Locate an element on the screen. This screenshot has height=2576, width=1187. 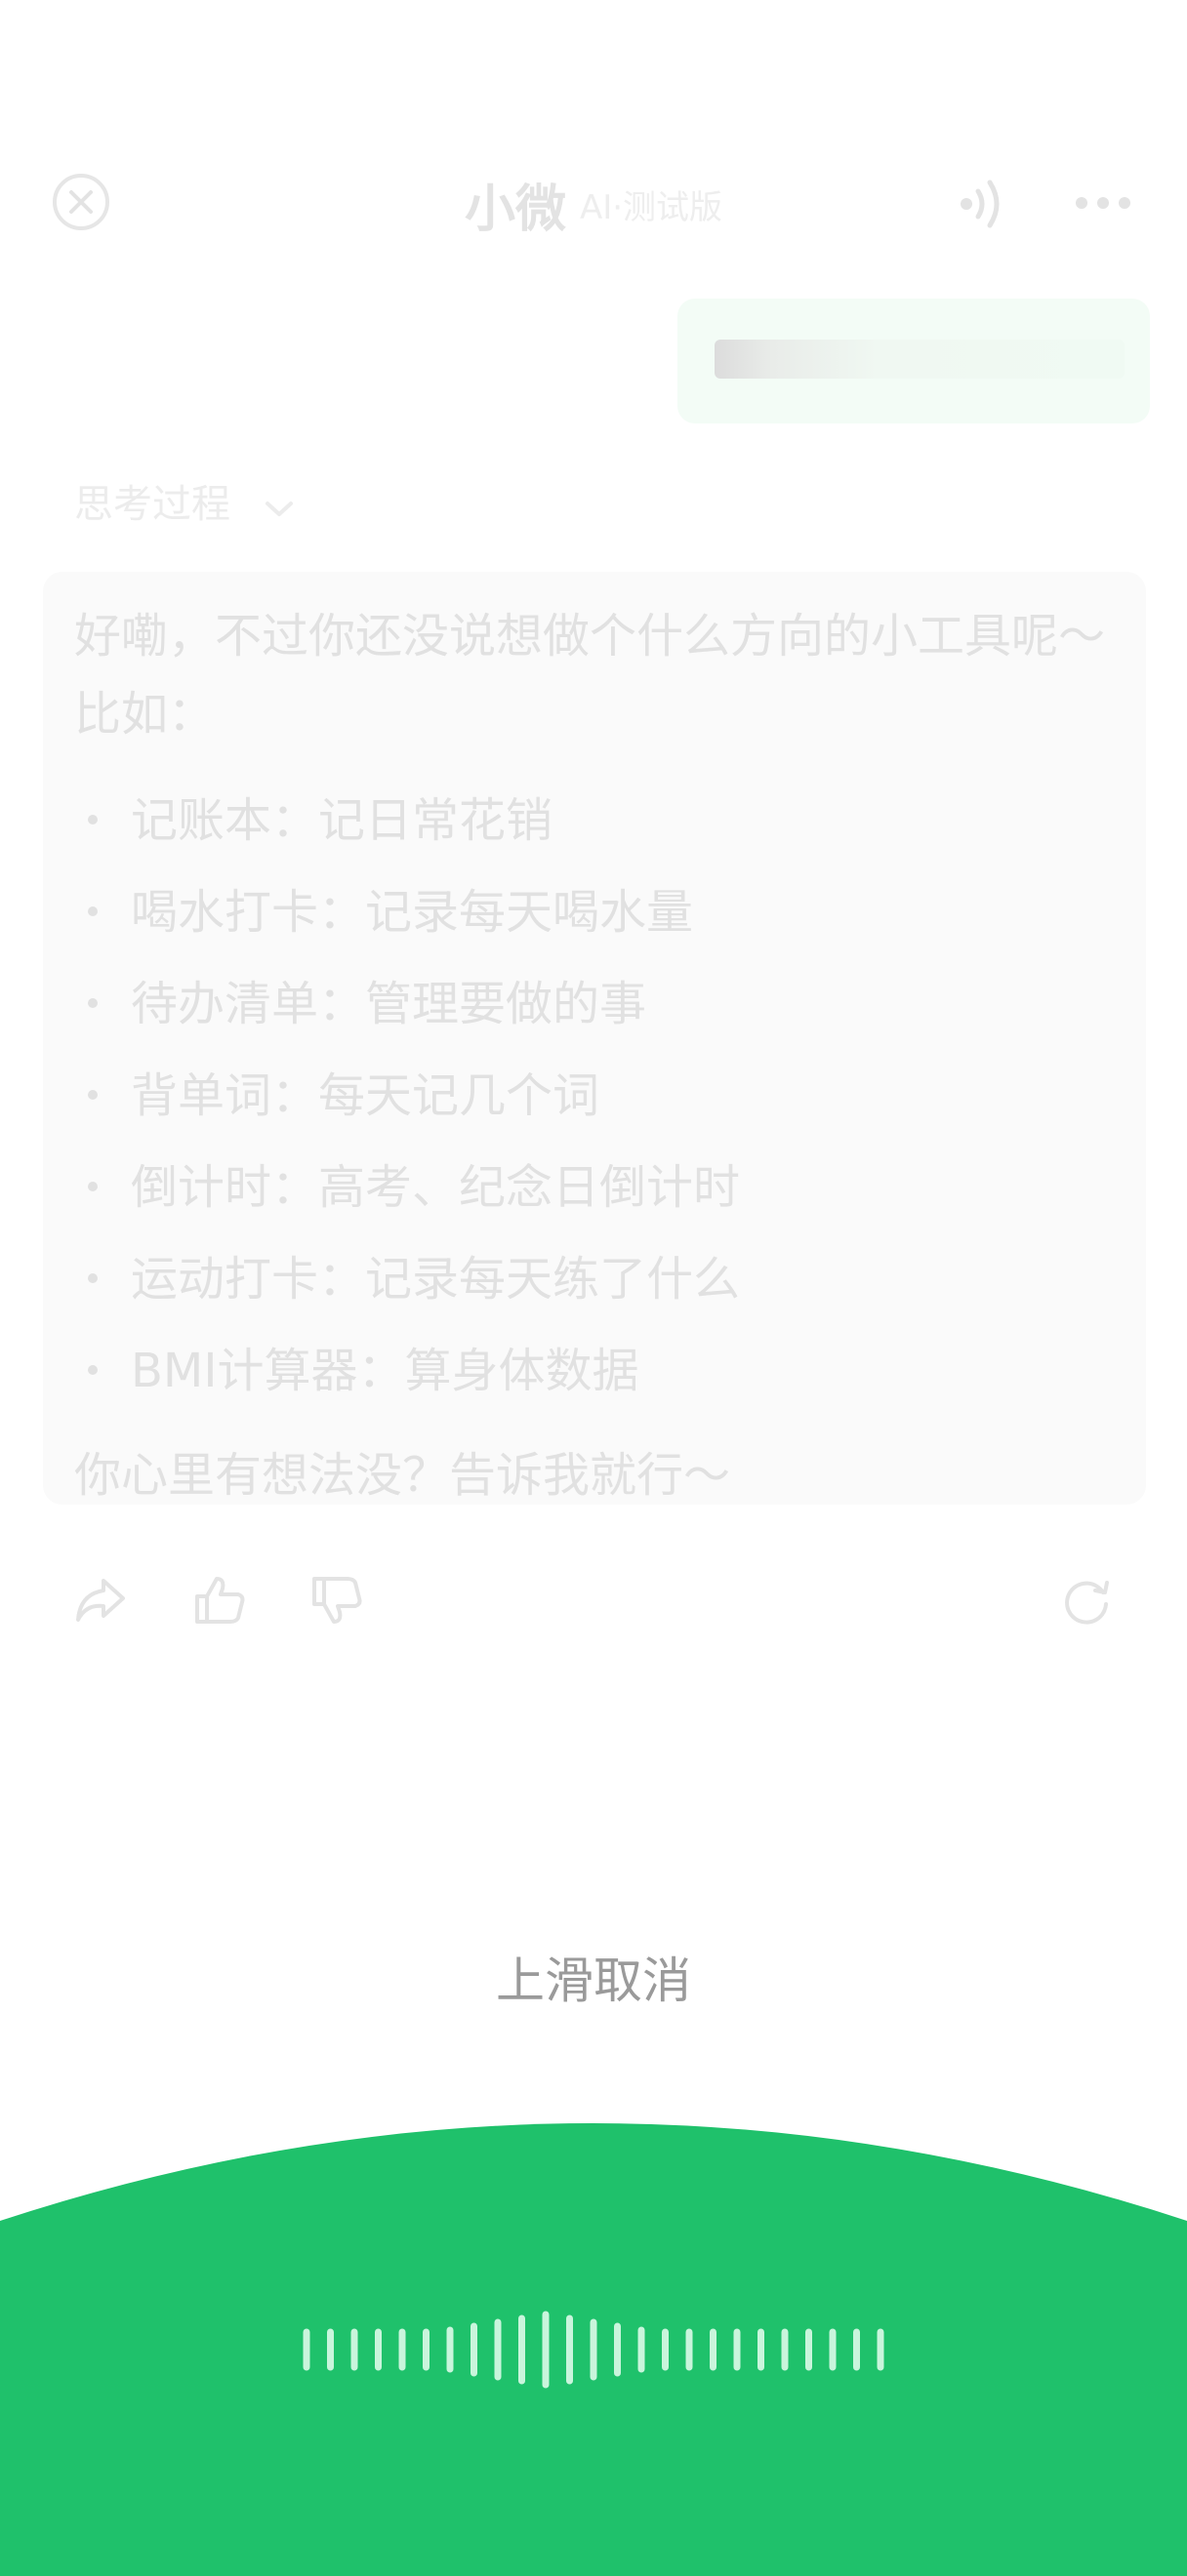
message-actions is located at coordinates (593, 1604).